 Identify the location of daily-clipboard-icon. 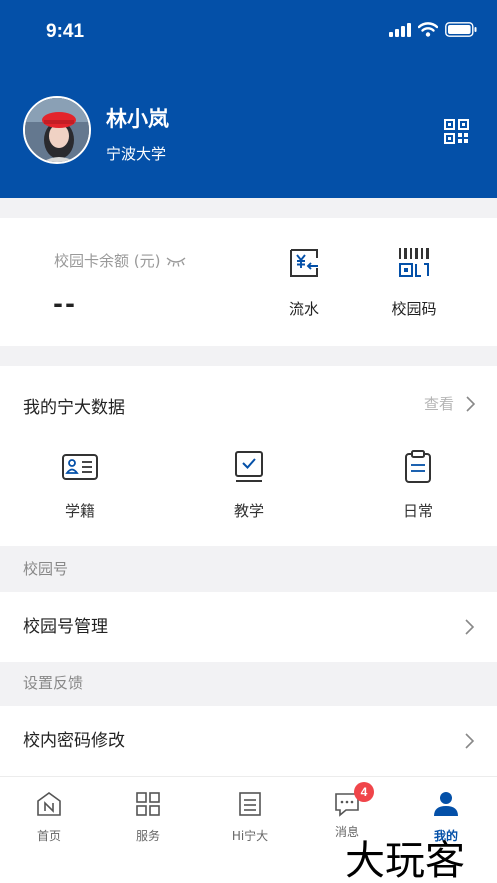
(418, 466).